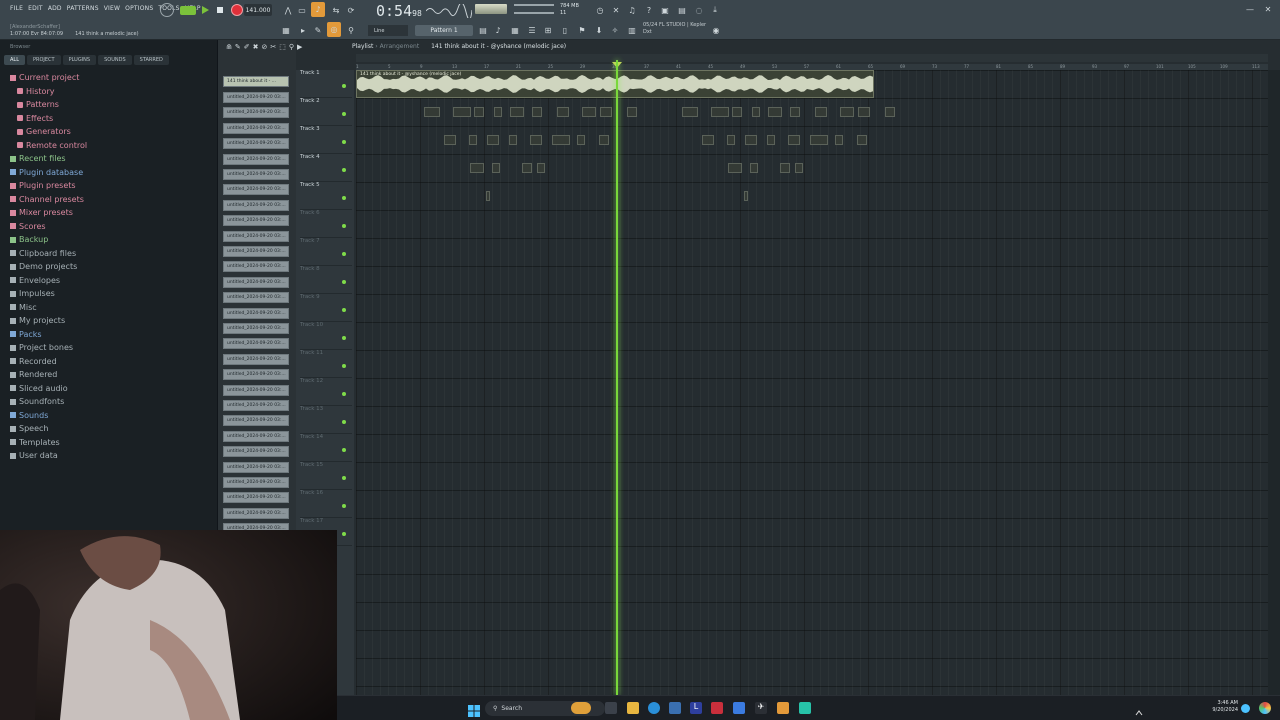 This screenshot has height=720, width=1280. Describe the element at coordinates (48, 335) in the screenshot. I see `browser-item: Packs` at that location.